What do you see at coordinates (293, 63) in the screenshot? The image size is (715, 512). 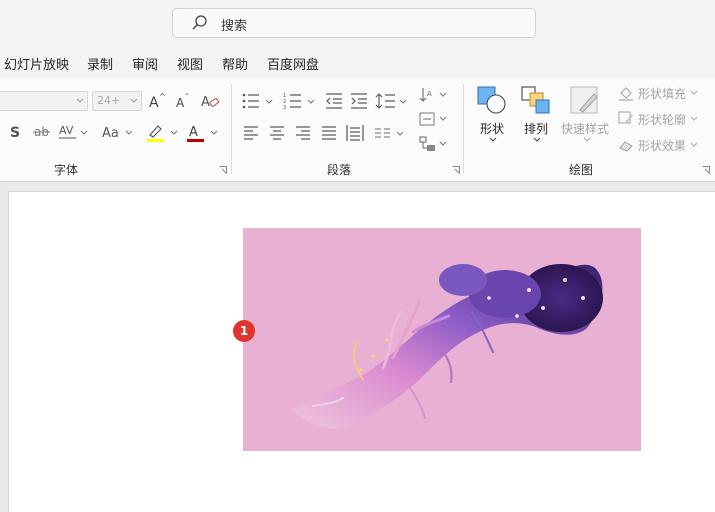 I see `tab-baidu-netdisk: 百度网盘` at bounding box center [293, 63].